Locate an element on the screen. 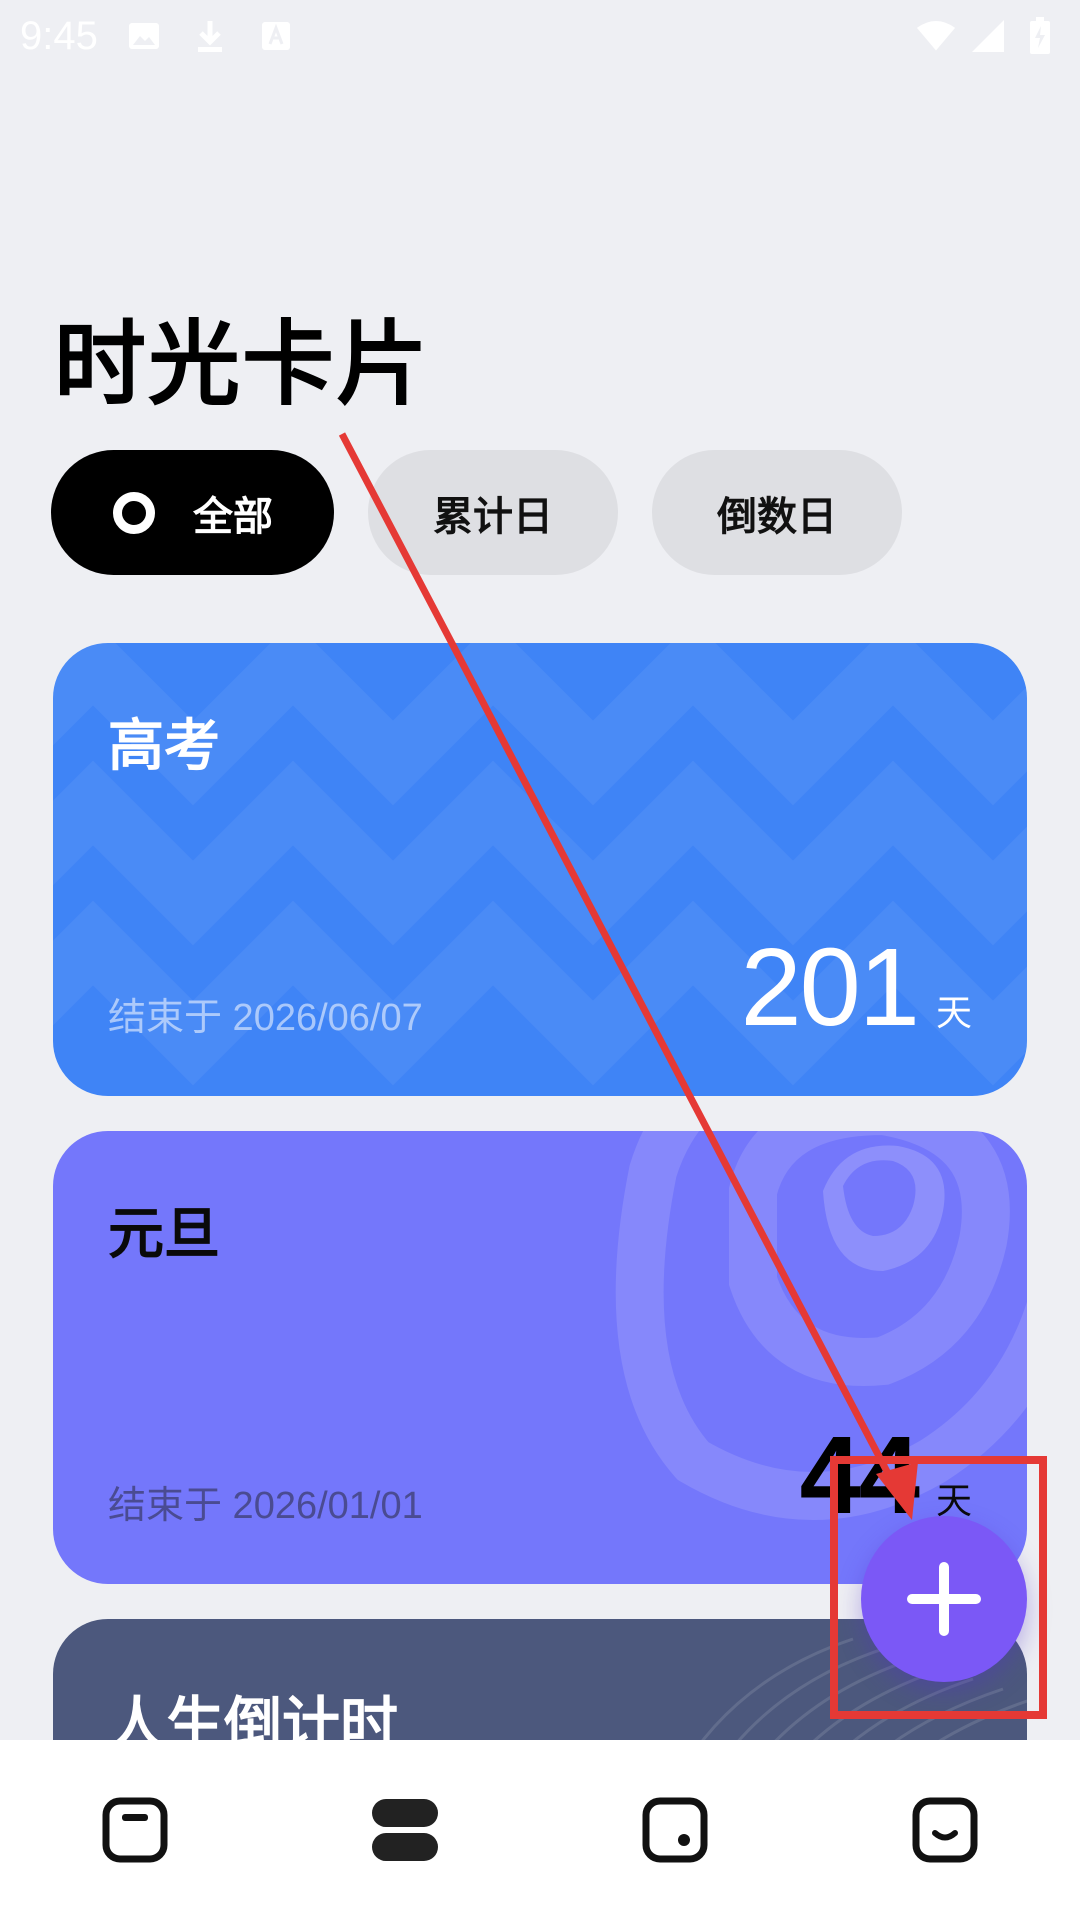 This screenshot has width=1080, height=1920. selected-ring-icon is located at coordinates (134, 512).